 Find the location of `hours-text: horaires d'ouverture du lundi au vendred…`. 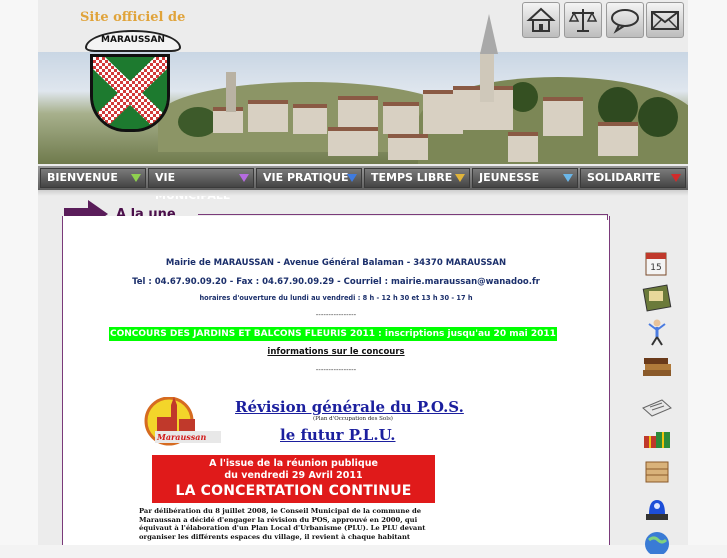

hours-text: horaires d'ouverture du lundi au vendred… is located at coordinates (336, 298).